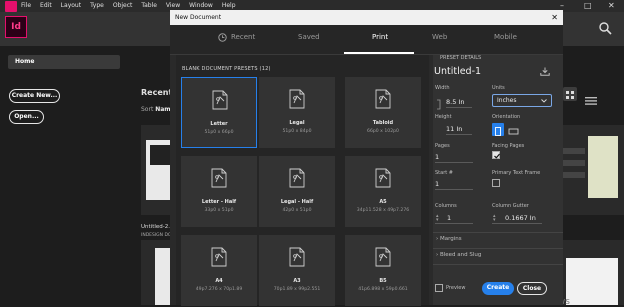  I want to click on menu-item-type: Type, so click(97, 6).